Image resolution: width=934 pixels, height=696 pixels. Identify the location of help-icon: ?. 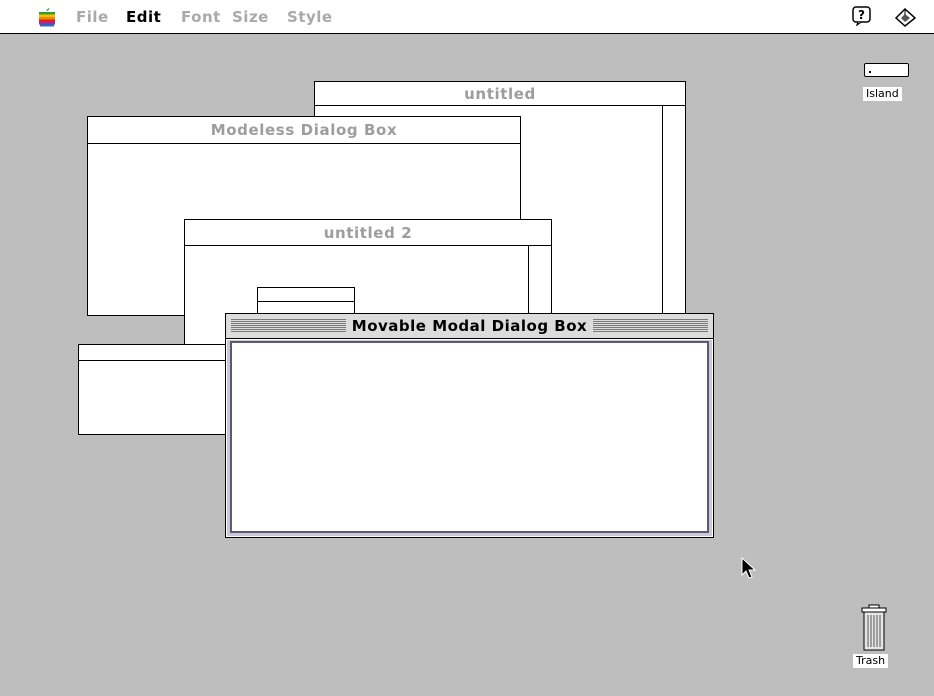
(862, 16).